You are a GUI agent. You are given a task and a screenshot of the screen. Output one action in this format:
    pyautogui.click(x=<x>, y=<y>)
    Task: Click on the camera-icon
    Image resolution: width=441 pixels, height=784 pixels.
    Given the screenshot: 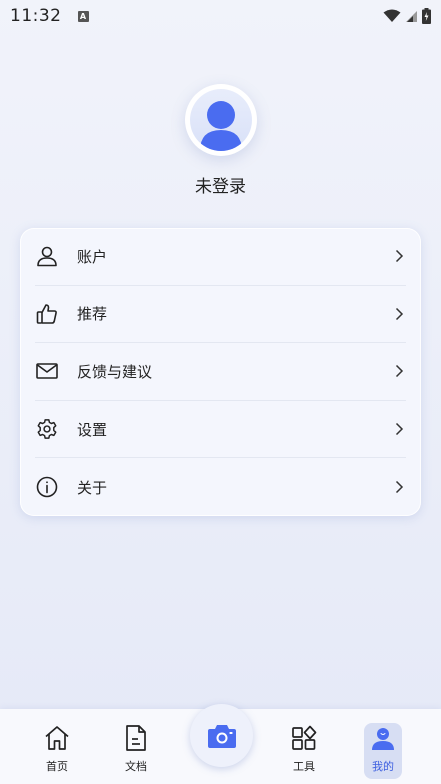 What is the action you would take?
    pyautogui.click(x=221, y=736)
    